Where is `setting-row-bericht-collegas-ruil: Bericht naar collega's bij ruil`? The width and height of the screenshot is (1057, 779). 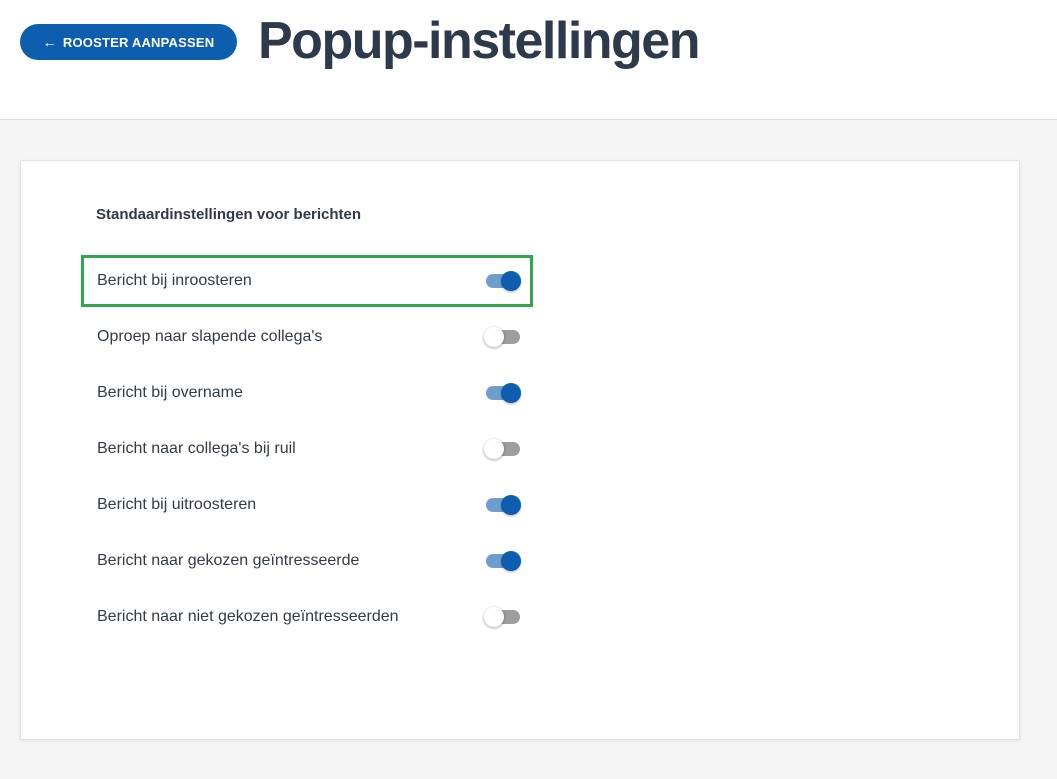 setting-row-bericht-collegas-ruil: Bericht naar collega's bij ruil is located at coordinates (307, 449).